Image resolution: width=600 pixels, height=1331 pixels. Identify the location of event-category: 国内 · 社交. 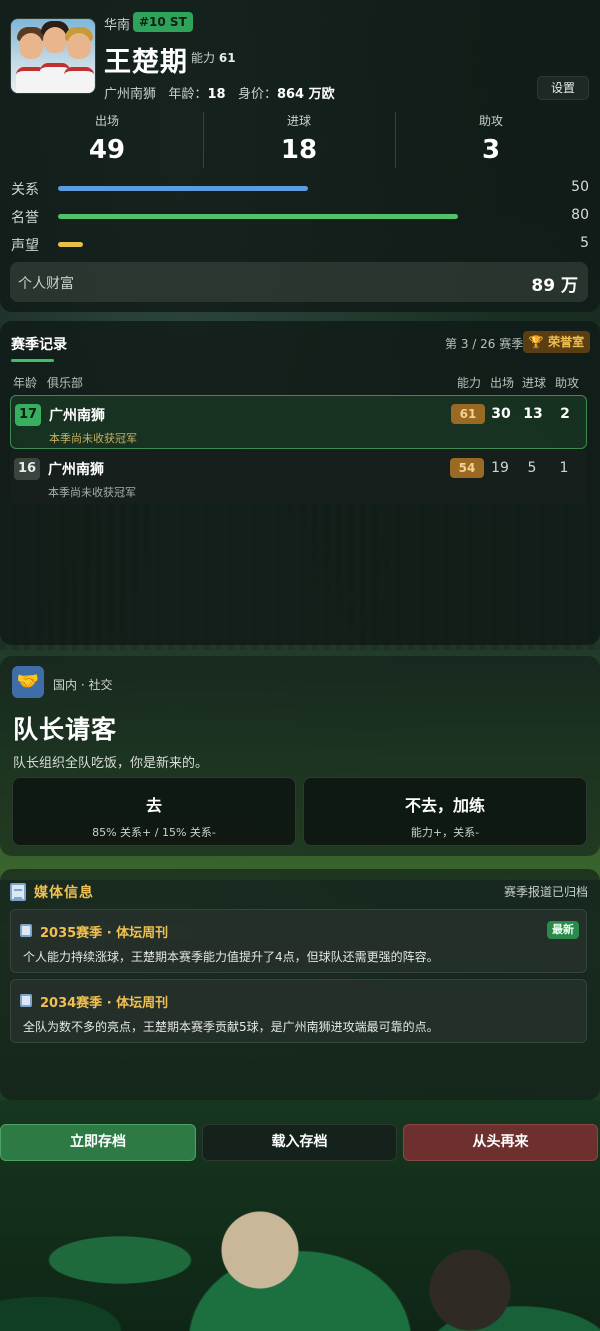
(83, 685).